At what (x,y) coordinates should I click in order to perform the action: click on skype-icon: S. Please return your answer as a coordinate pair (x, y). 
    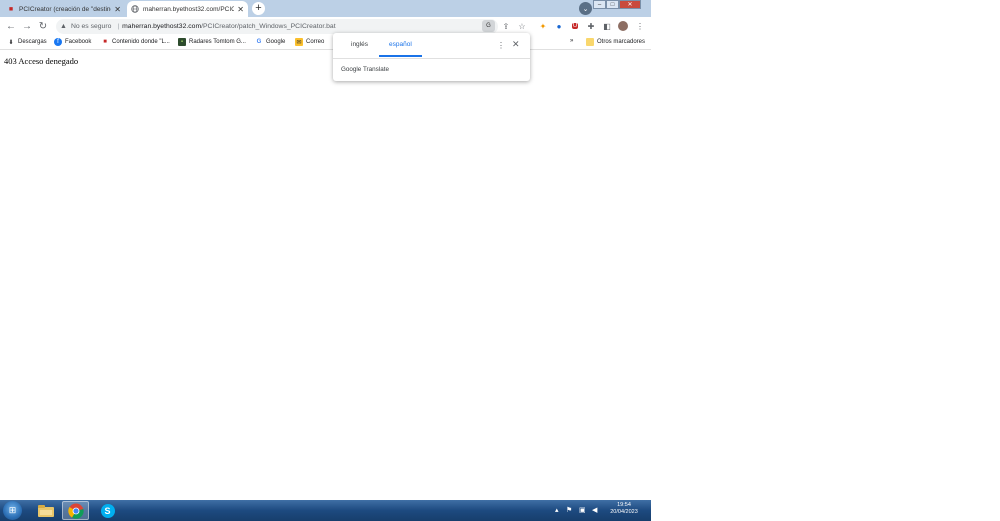
    Looking at the image, I should click on (107, 510).